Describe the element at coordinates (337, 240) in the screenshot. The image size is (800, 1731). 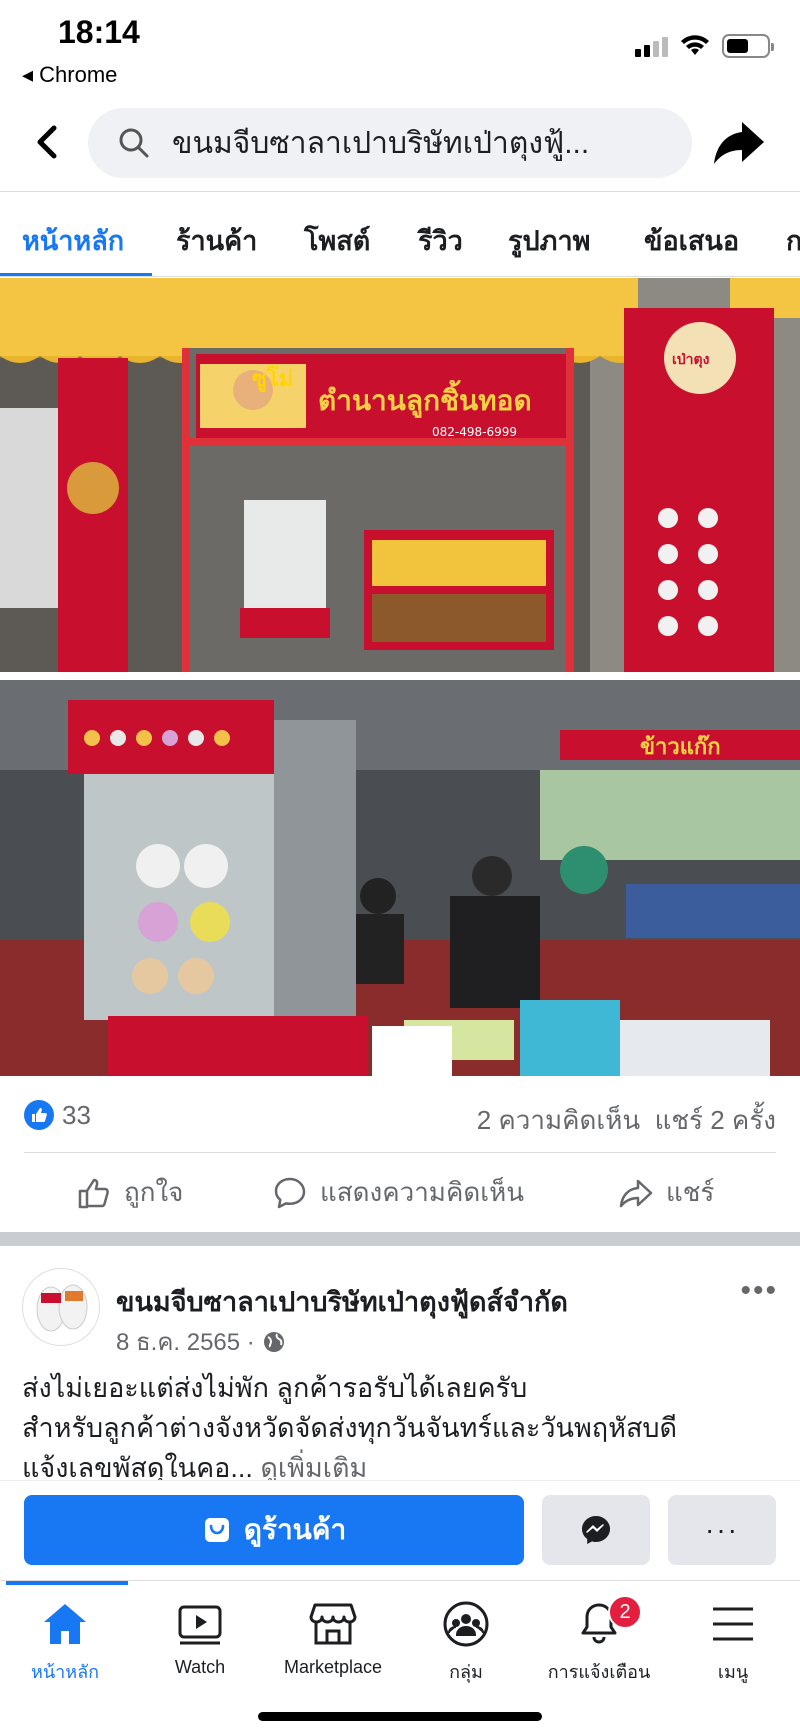
I see `tab-posts: โพสต์` at that location.